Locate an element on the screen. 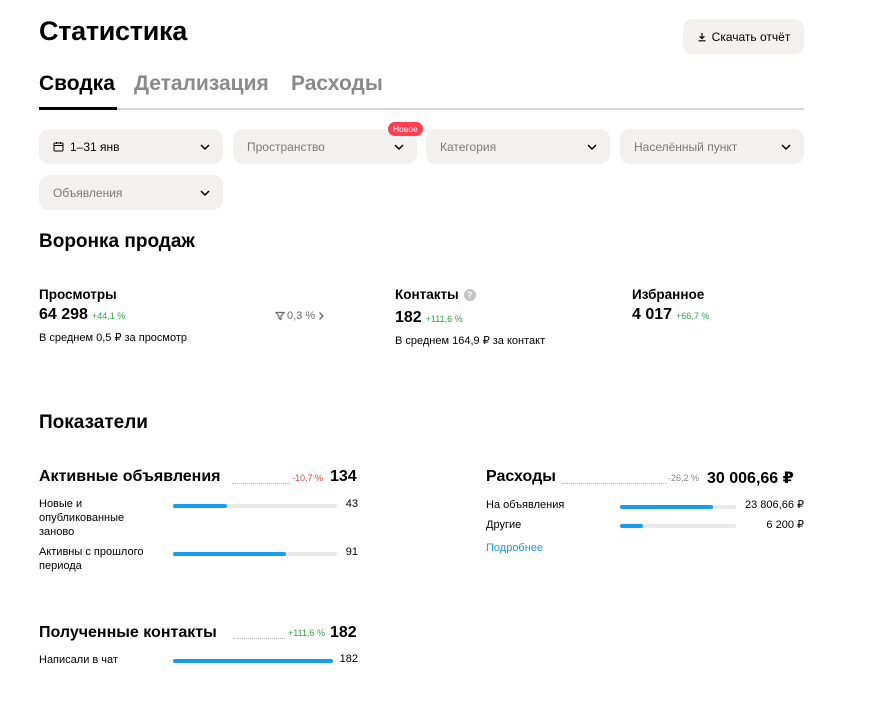  new-ads-value: 43 is located at coordinates (351, 504).